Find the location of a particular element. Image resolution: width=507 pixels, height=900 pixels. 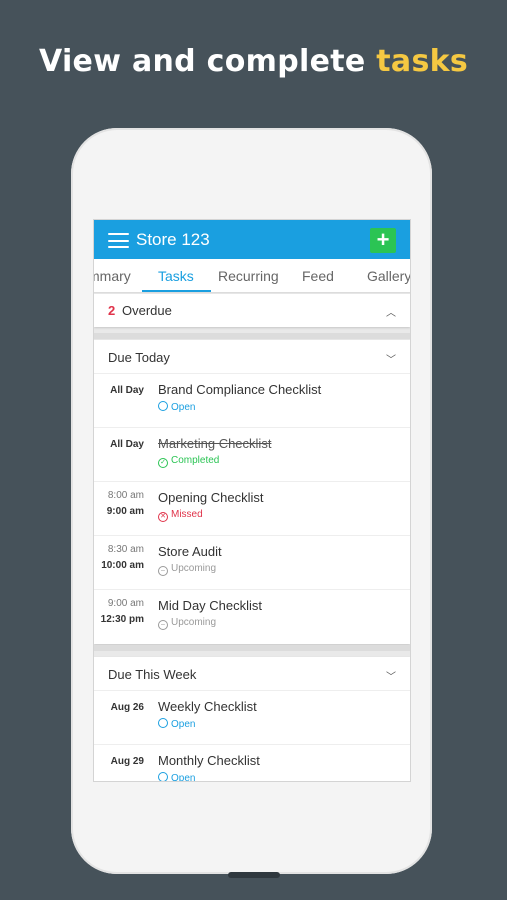

task-row: 8:30 am 10:00 am Store Audit – Upcoming is located at coordinates (252, 563).